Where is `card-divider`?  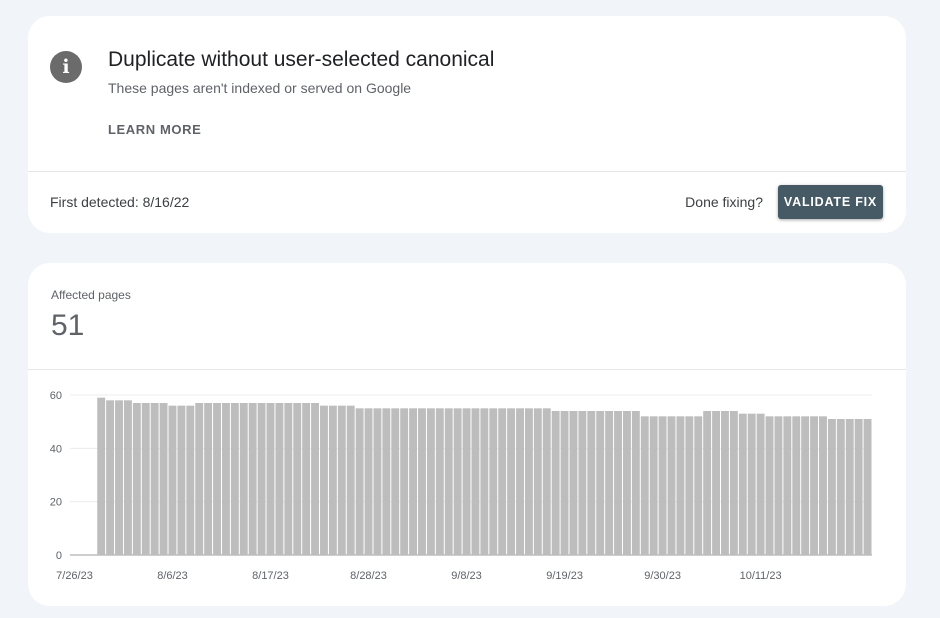 card-divider is located at coordinates (467, 171).